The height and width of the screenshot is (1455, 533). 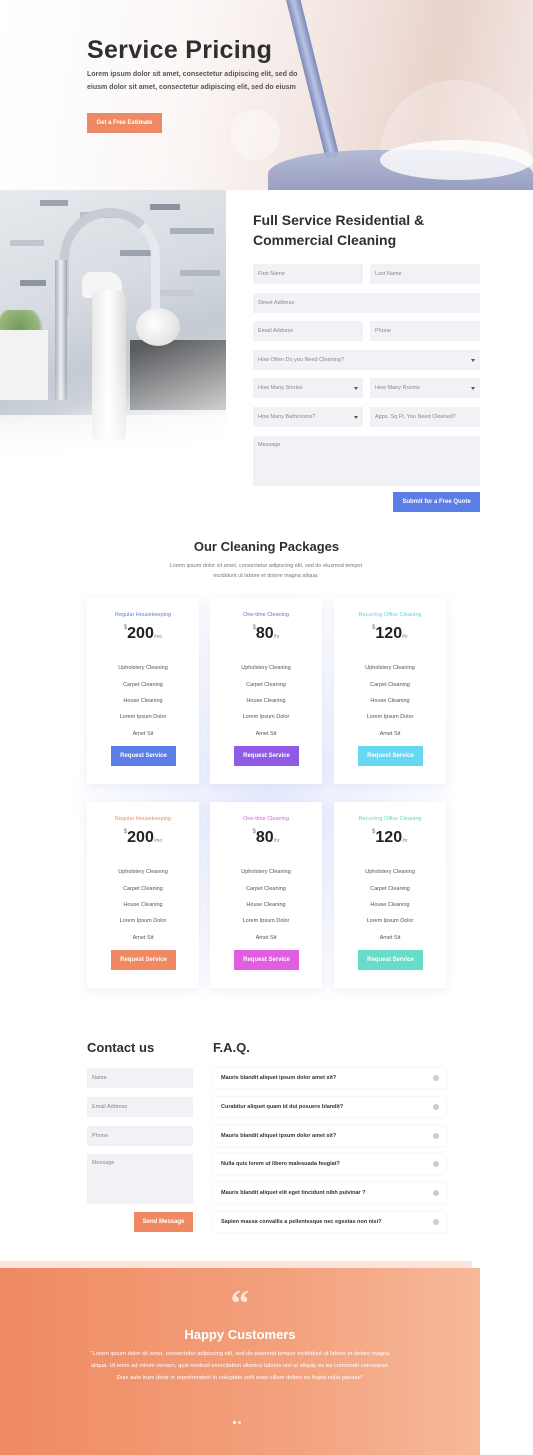 I want to click on submit-quote-button: Submit for a Free Quote, so click(x=436, y=502).